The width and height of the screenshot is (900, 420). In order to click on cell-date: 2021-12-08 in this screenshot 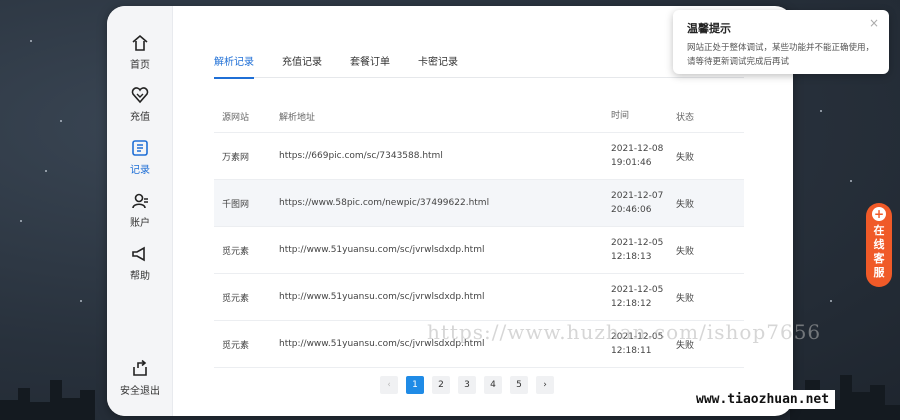, I will do `click(637, 149)`.